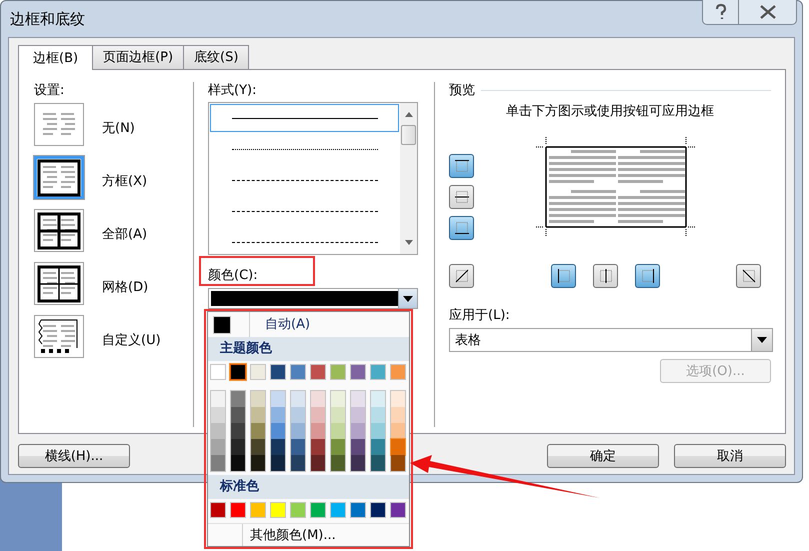 The width and height of the screenshot is (809, 551). I want to click on apply-to-dropdown: 表格, so click(611, 340).